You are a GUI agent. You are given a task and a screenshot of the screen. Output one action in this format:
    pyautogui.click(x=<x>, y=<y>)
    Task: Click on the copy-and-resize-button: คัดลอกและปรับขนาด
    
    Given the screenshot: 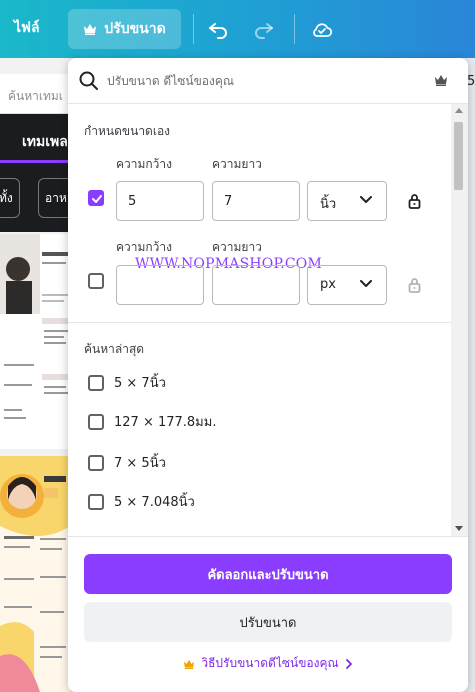 What is the action you would take?
    pyautogui.click(x=268, y=574)
    